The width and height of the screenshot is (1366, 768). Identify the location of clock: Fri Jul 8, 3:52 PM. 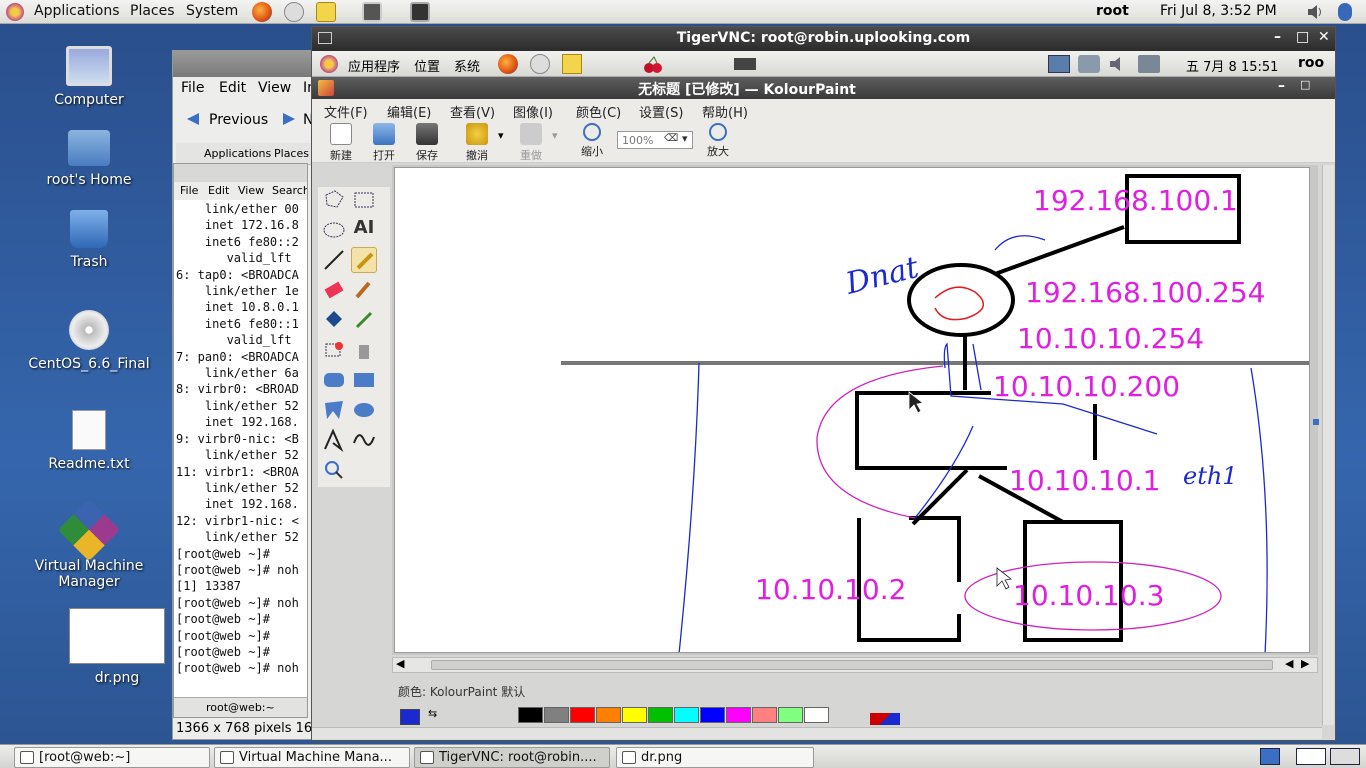
(1218, 11).